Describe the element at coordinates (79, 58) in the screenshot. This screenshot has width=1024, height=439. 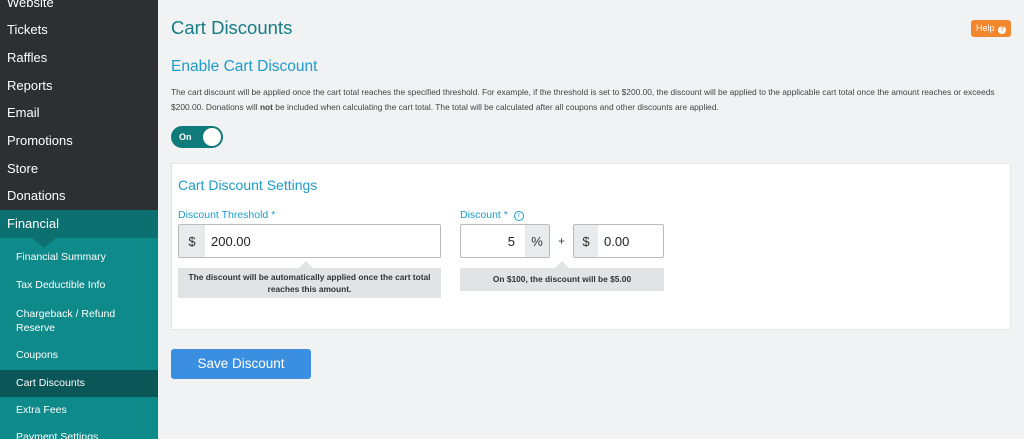
I see `sidebar-item-raffles: Raffles` at that location.